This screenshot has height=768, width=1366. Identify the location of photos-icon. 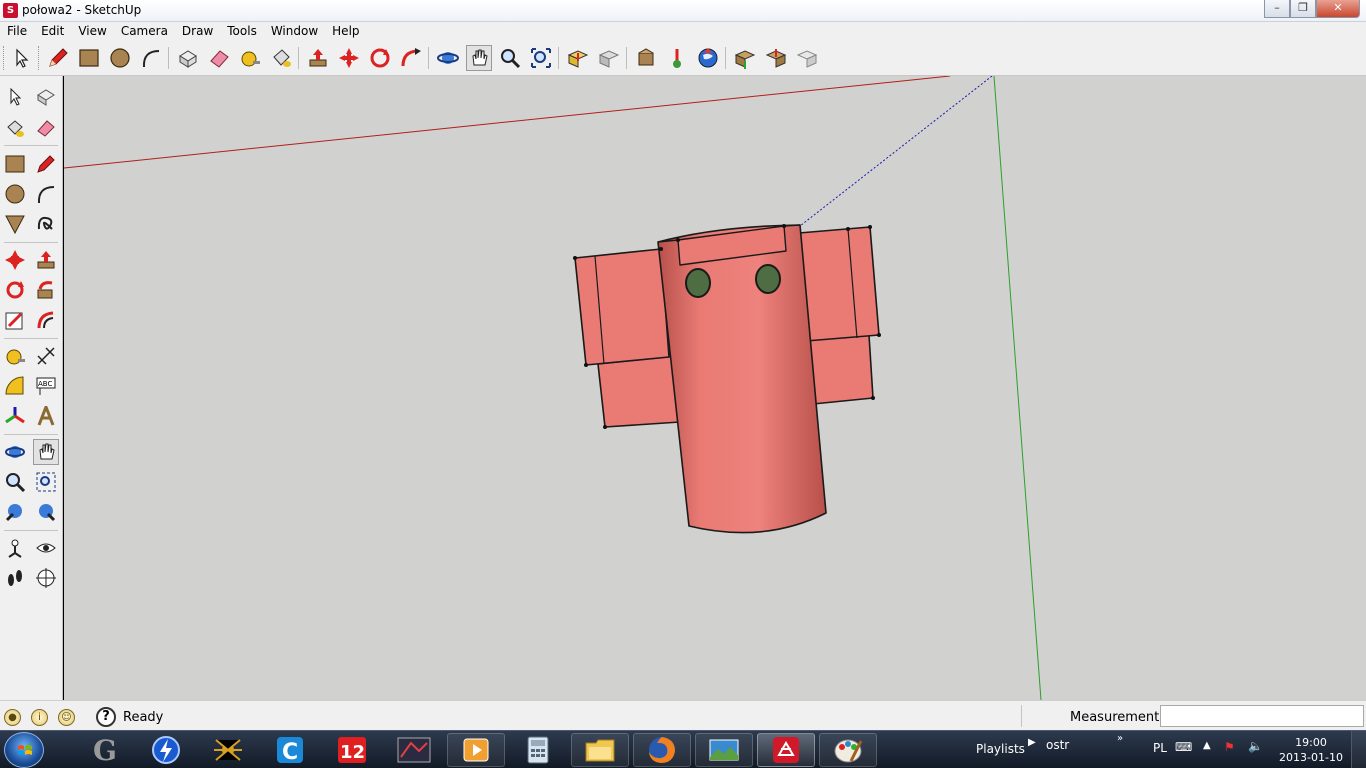
(724, 750).